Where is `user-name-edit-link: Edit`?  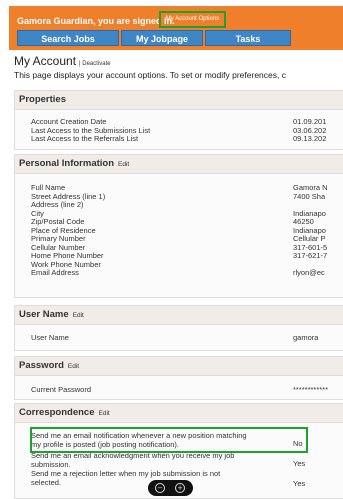 user-name-edit-link: Edit is located at coordinates (78, 315).